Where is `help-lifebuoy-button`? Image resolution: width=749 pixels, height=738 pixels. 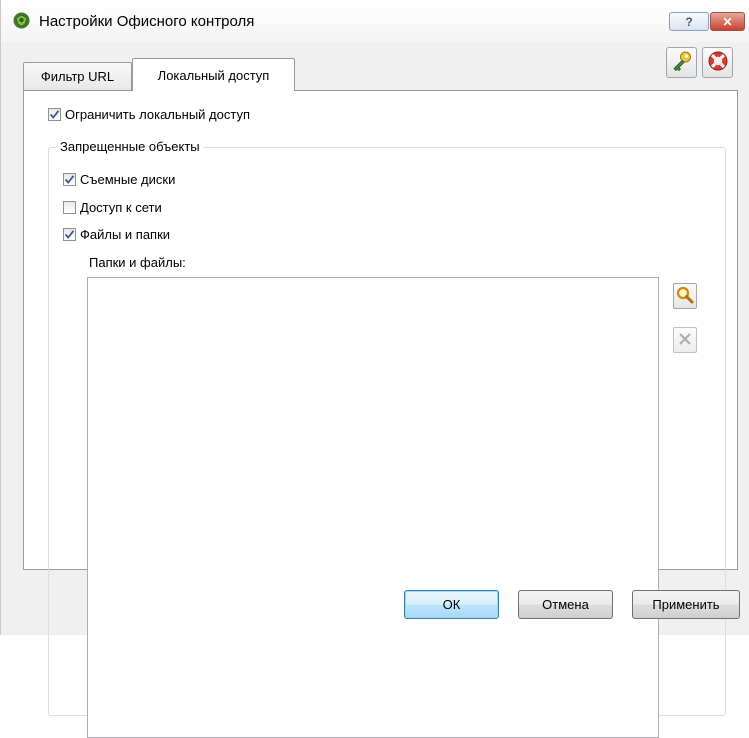
help-lifebuoy-button is located at coordinates (717, 62).